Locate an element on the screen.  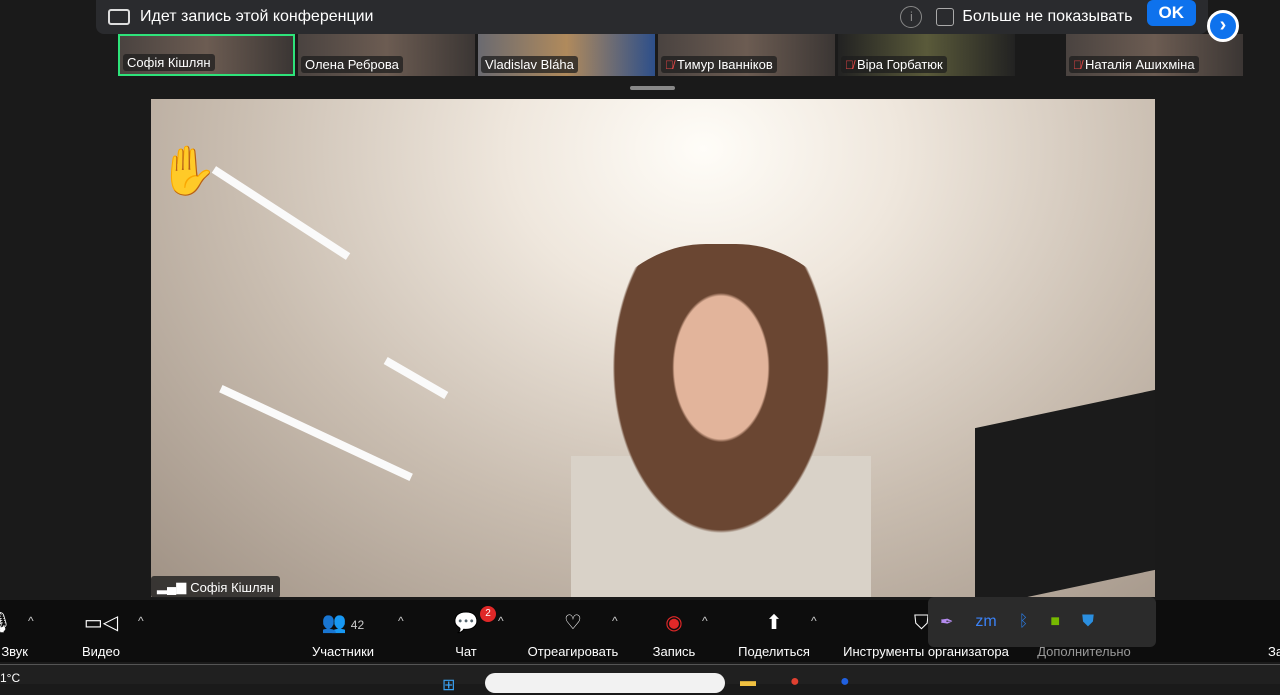
participant-name: Тимур Іванніков is located at coordinates (725, 64).